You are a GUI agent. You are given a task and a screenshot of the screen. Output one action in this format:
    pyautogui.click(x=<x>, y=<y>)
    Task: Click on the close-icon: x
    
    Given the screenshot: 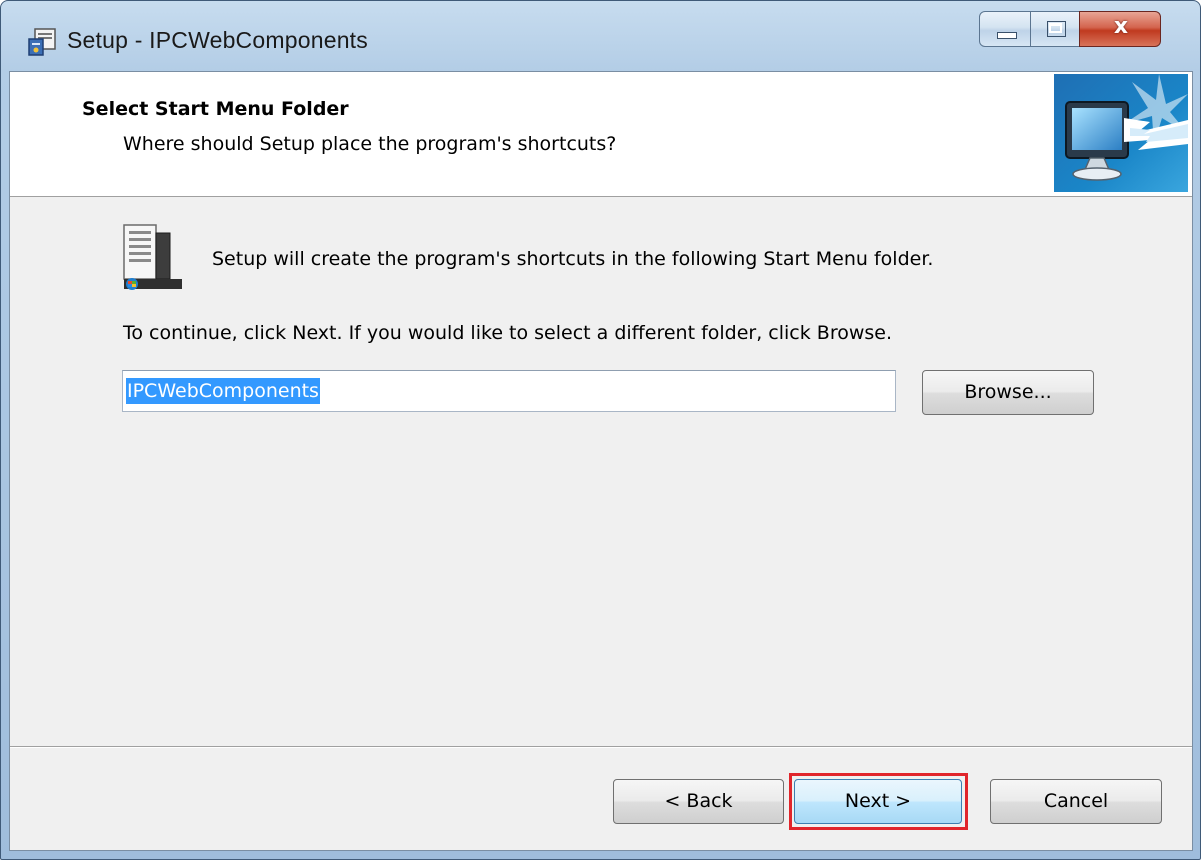 What is the action you would take?
    pyautogui.click(x=1121, y=26)
    